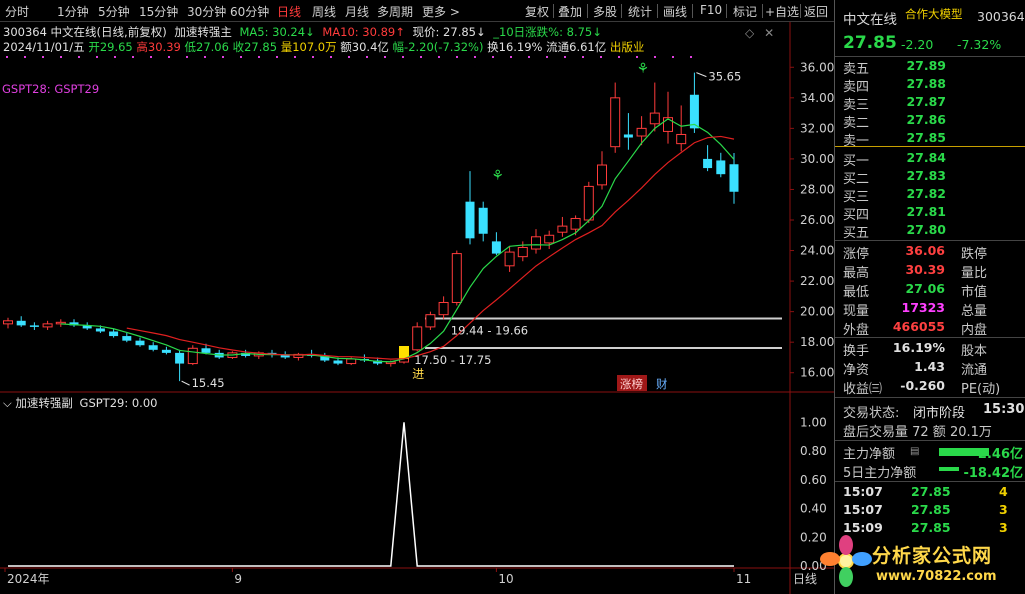 Image resolution: width=1025 pixels, height=594 pixels. Describe the element at coordinates (918, 347) in the screenshot. I see `stat-value: 16.19%` at that location.